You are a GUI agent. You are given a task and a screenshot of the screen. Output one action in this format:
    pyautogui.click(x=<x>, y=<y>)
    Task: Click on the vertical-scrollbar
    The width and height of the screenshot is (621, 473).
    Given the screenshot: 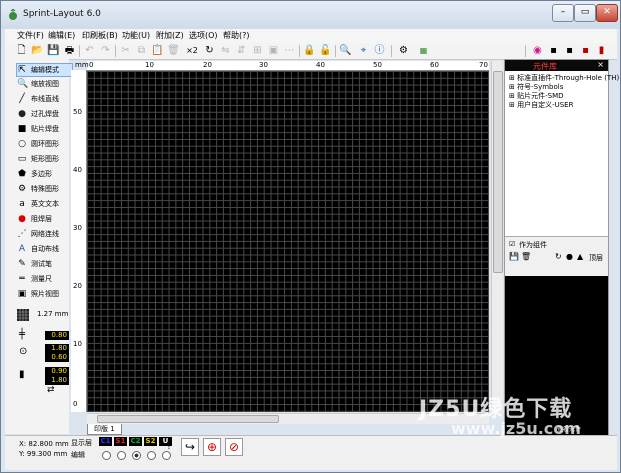 What is the action you would take?
    pyautogui.click(x=497, y=236)
    